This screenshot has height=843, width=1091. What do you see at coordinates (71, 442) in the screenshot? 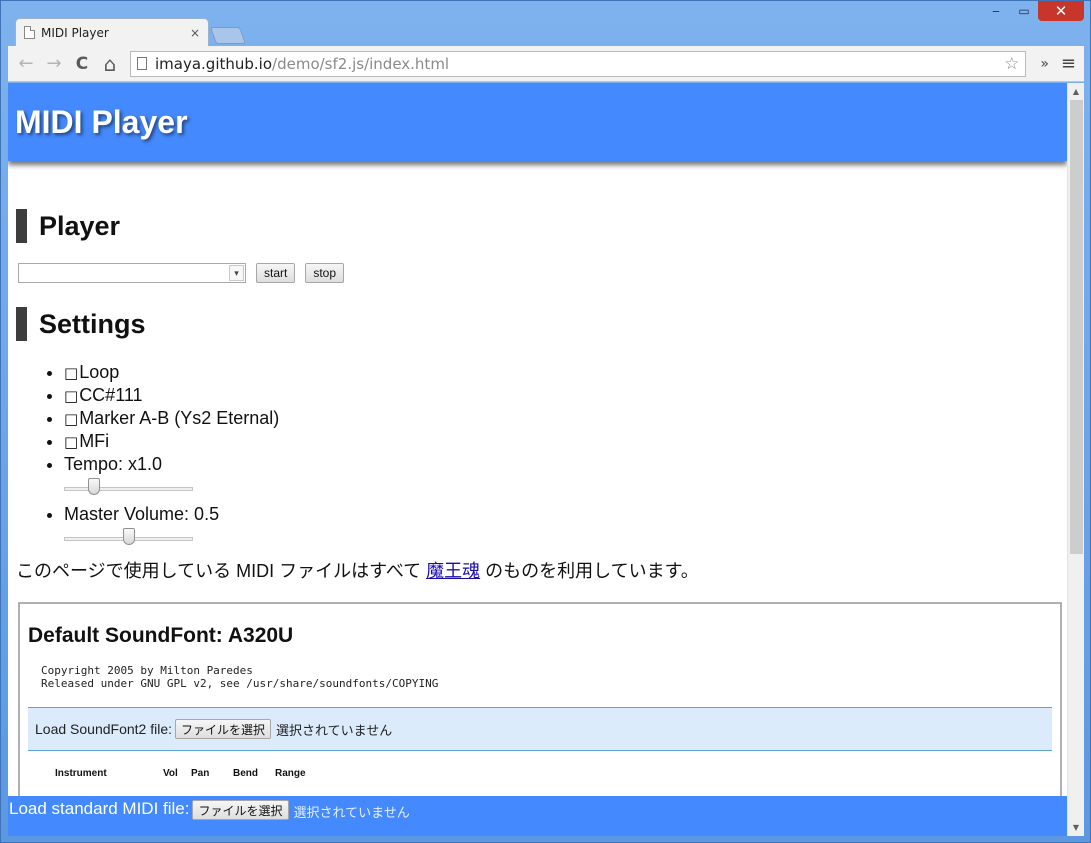
I see `mfi-checkbox: □` at bounding box center [71, 442].